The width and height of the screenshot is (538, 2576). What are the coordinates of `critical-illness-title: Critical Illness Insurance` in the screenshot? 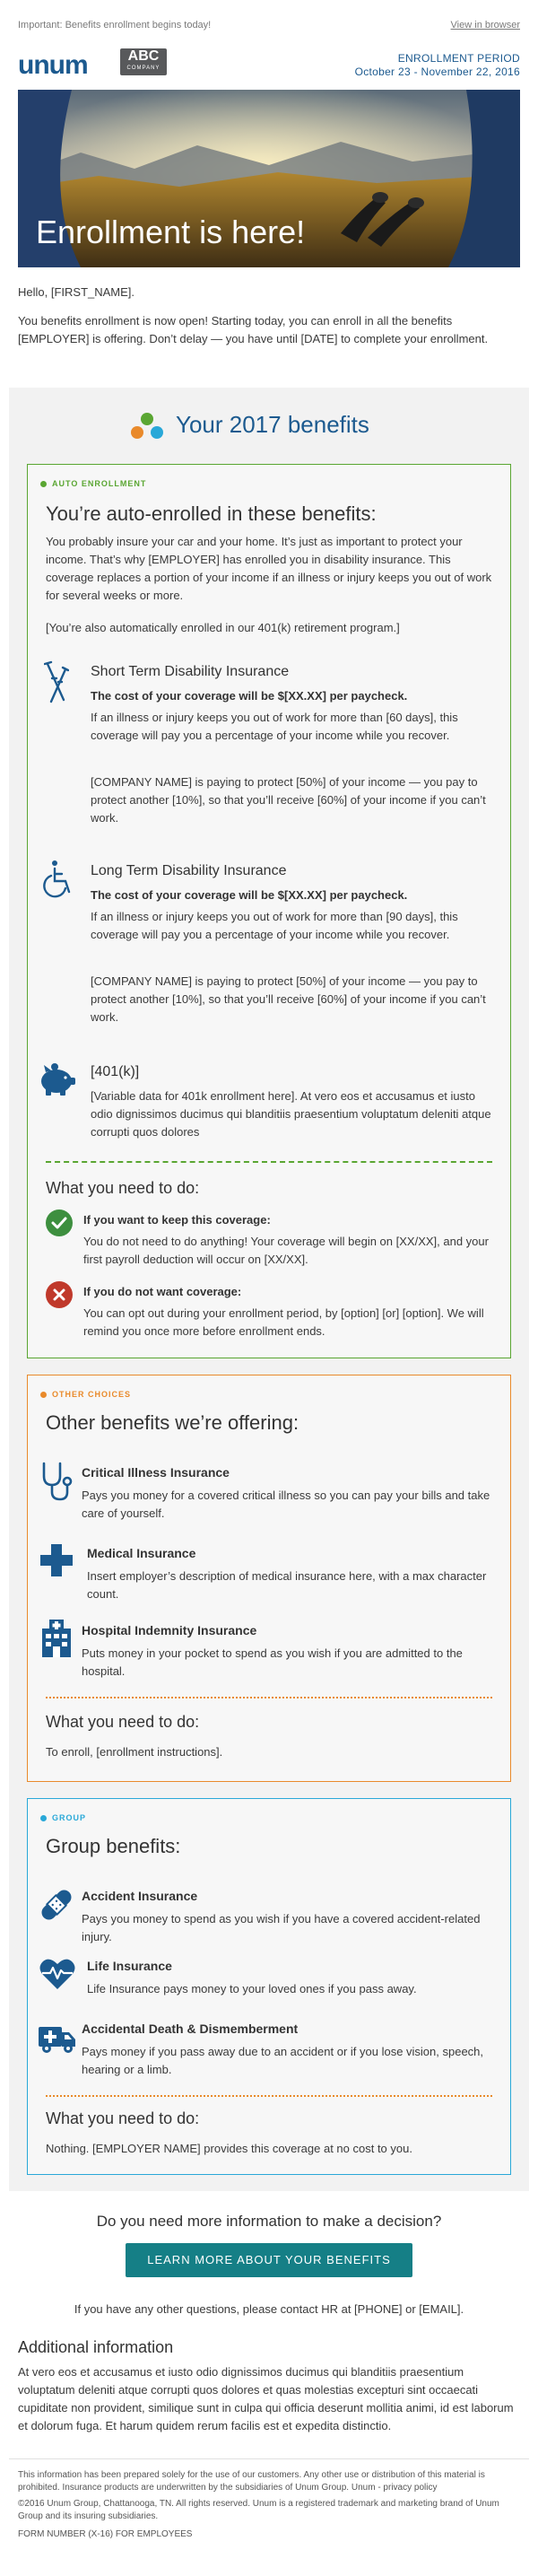 It's located at (156, 1472).